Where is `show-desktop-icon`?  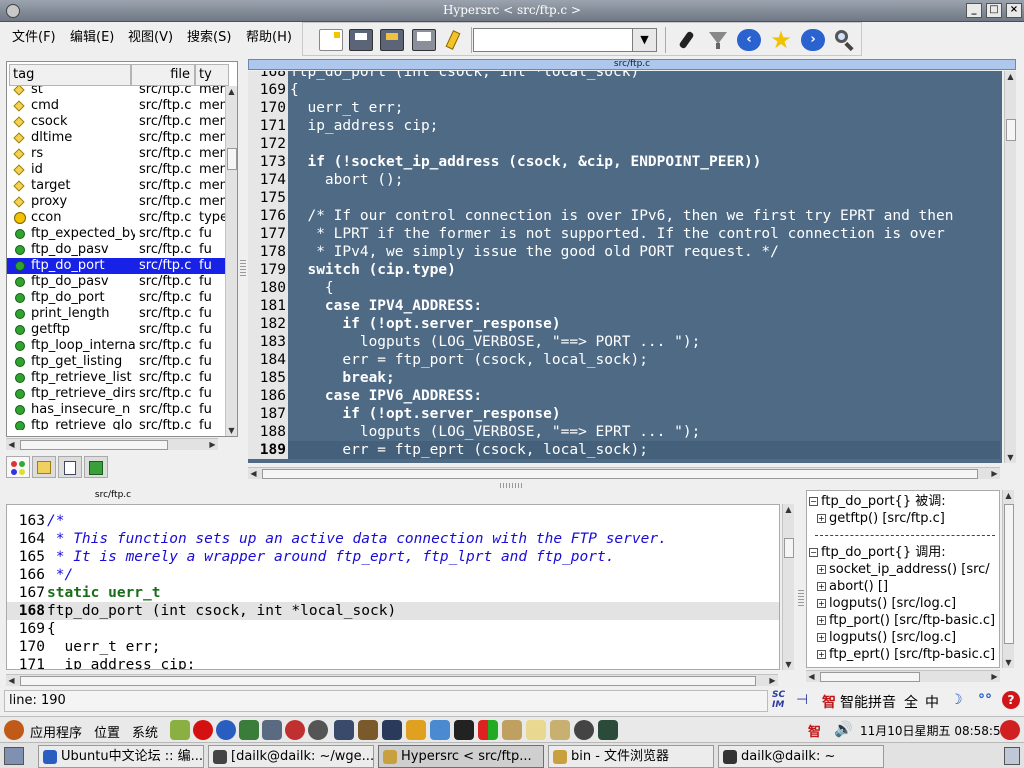
show-desktop-icon is located at coordinates (14, 756).